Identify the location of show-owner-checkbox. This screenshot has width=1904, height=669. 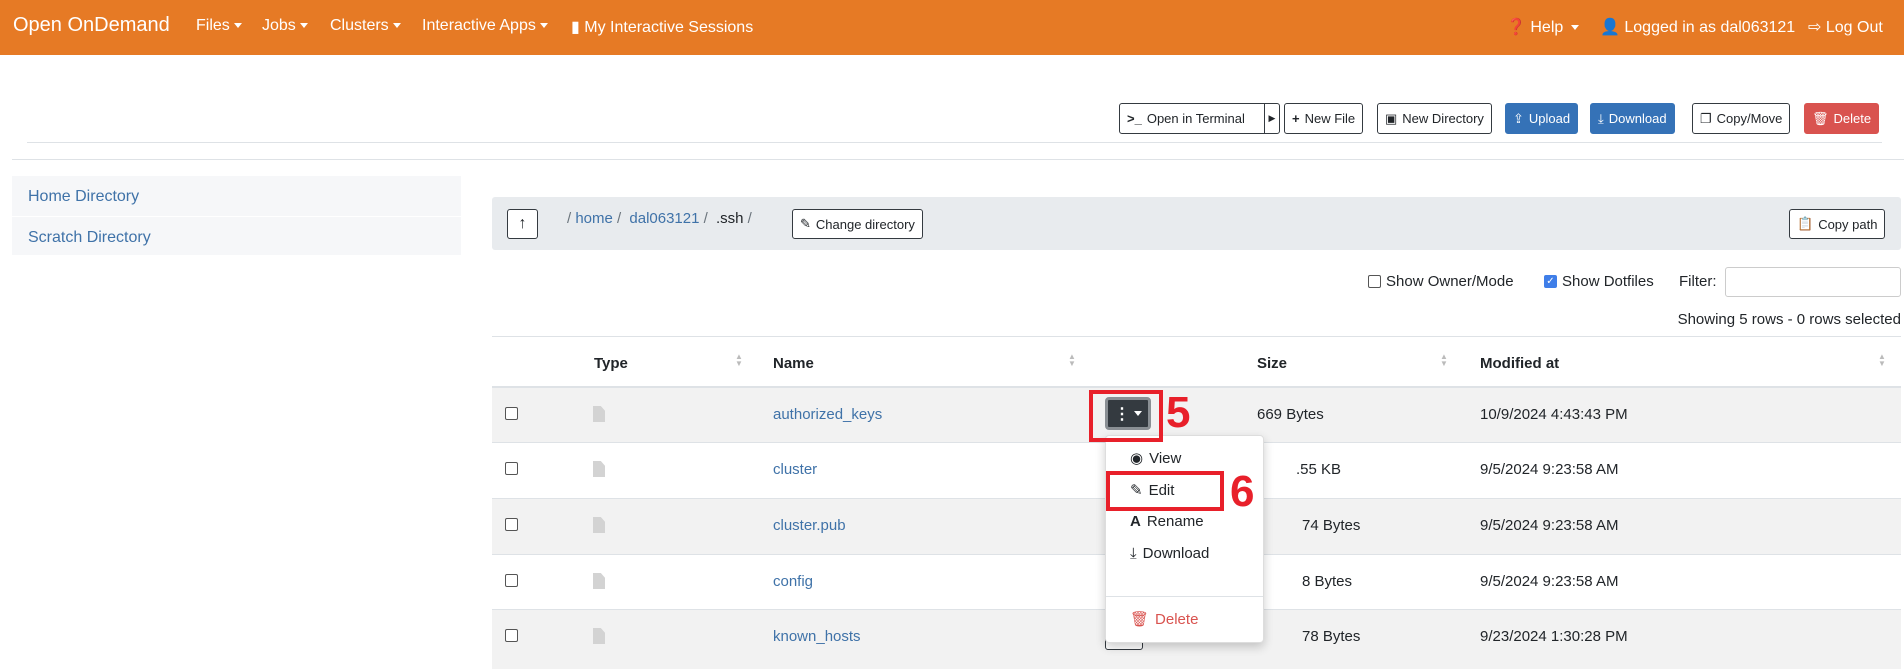
(1374, 281).